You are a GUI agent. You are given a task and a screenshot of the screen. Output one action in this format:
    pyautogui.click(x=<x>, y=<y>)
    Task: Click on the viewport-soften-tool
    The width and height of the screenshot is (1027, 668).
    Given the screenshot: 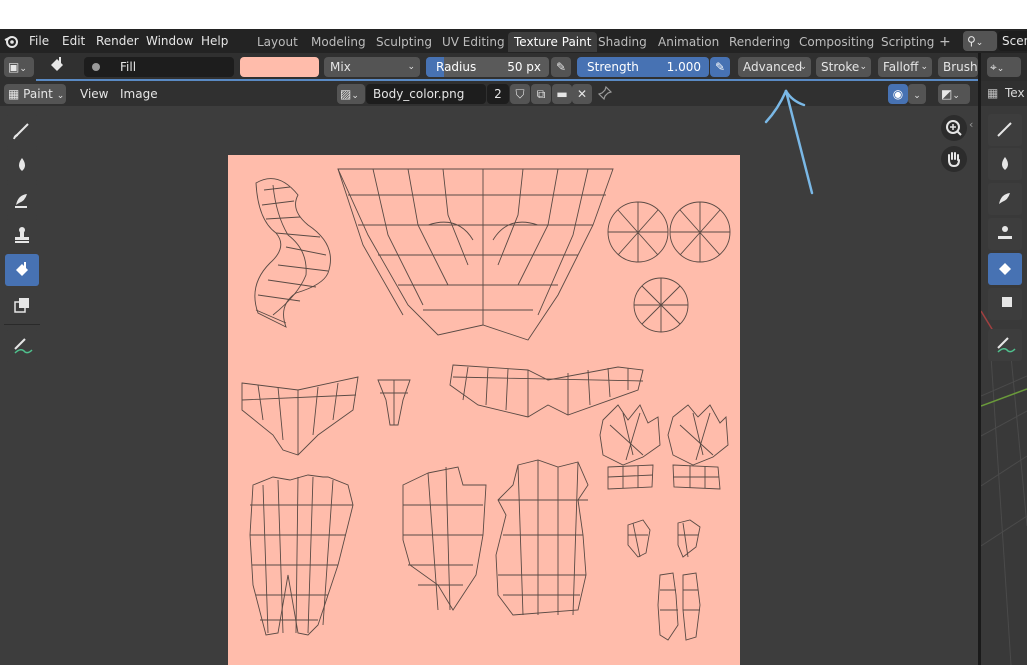 What is the action you would take?
    pyautogui.click(x=1005, y=164)
    